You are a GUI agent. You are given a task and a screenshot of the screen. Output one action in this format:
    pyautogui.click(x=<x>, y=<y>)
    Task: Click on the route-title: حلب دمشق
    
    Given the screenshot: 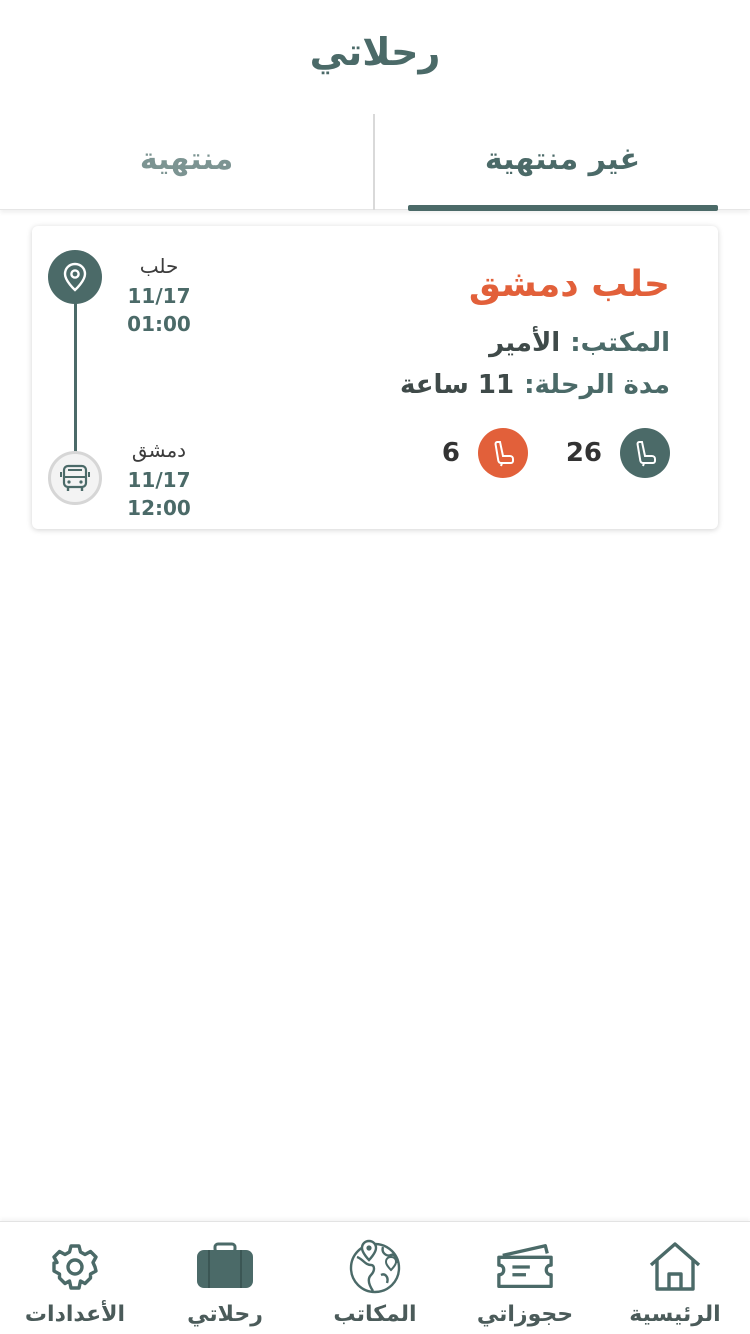 What is the action you would take?
    pyautogui.click(x=569, y=284)
    